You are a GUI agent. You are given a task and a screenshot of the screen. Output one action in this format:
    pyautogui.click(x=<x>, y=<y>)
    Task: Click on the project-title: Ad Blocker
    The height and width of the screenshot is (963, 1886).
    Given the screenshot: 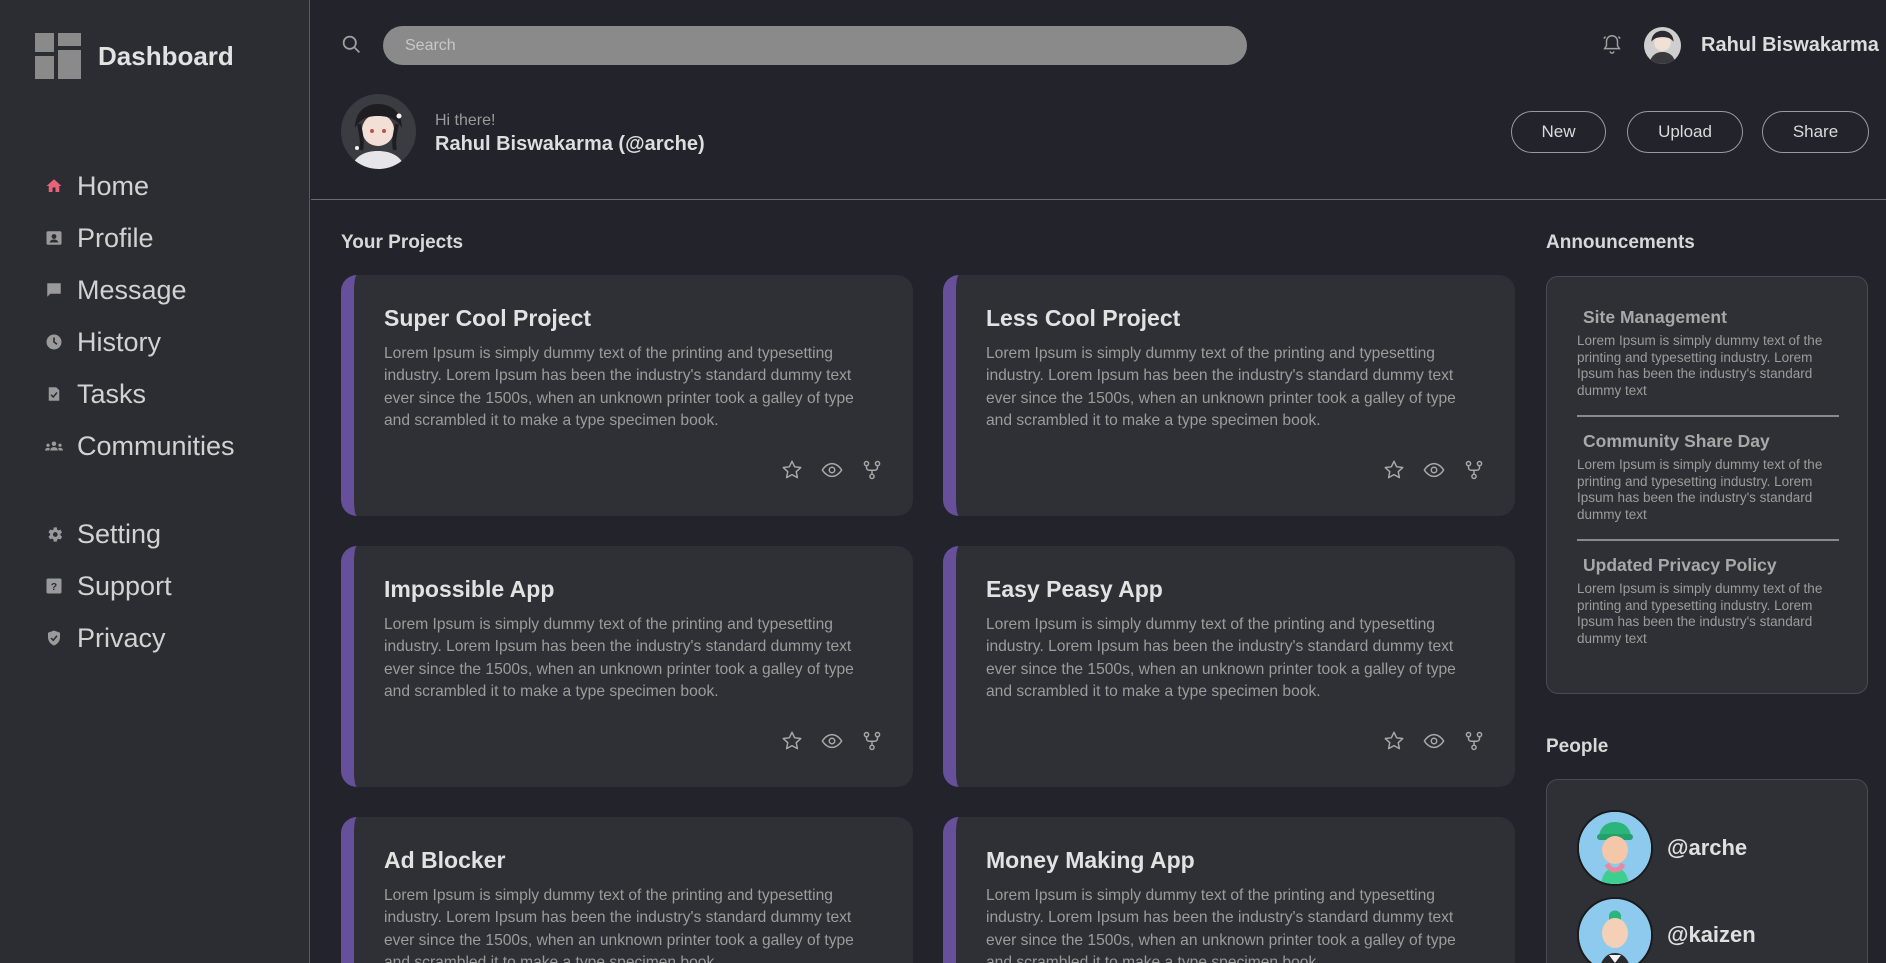 What is the action you would take?
    pyautogui.click(x=445, y=860)
    